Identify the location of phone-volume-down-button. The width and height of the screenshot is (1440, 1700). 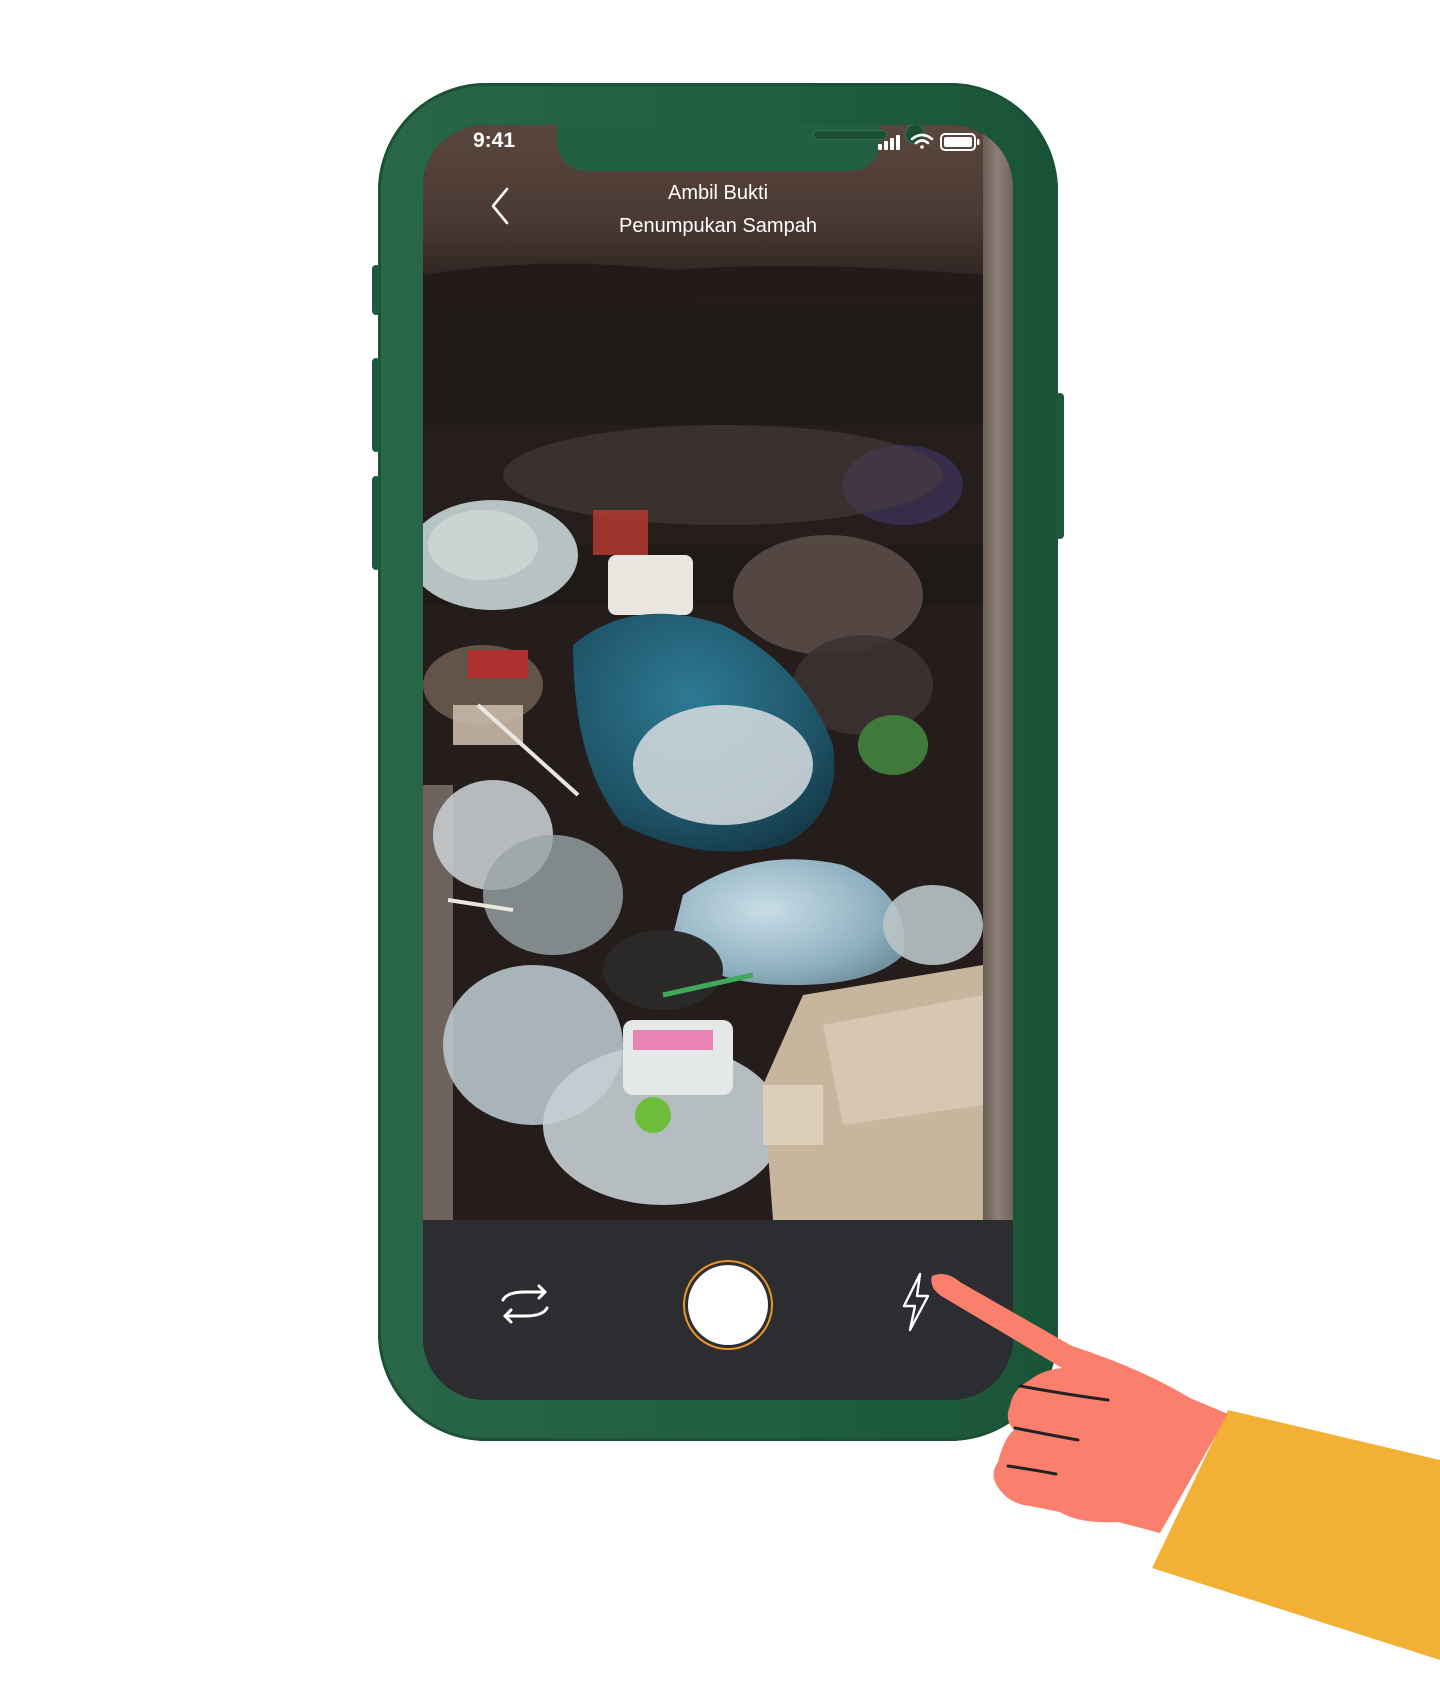
(376, 523).